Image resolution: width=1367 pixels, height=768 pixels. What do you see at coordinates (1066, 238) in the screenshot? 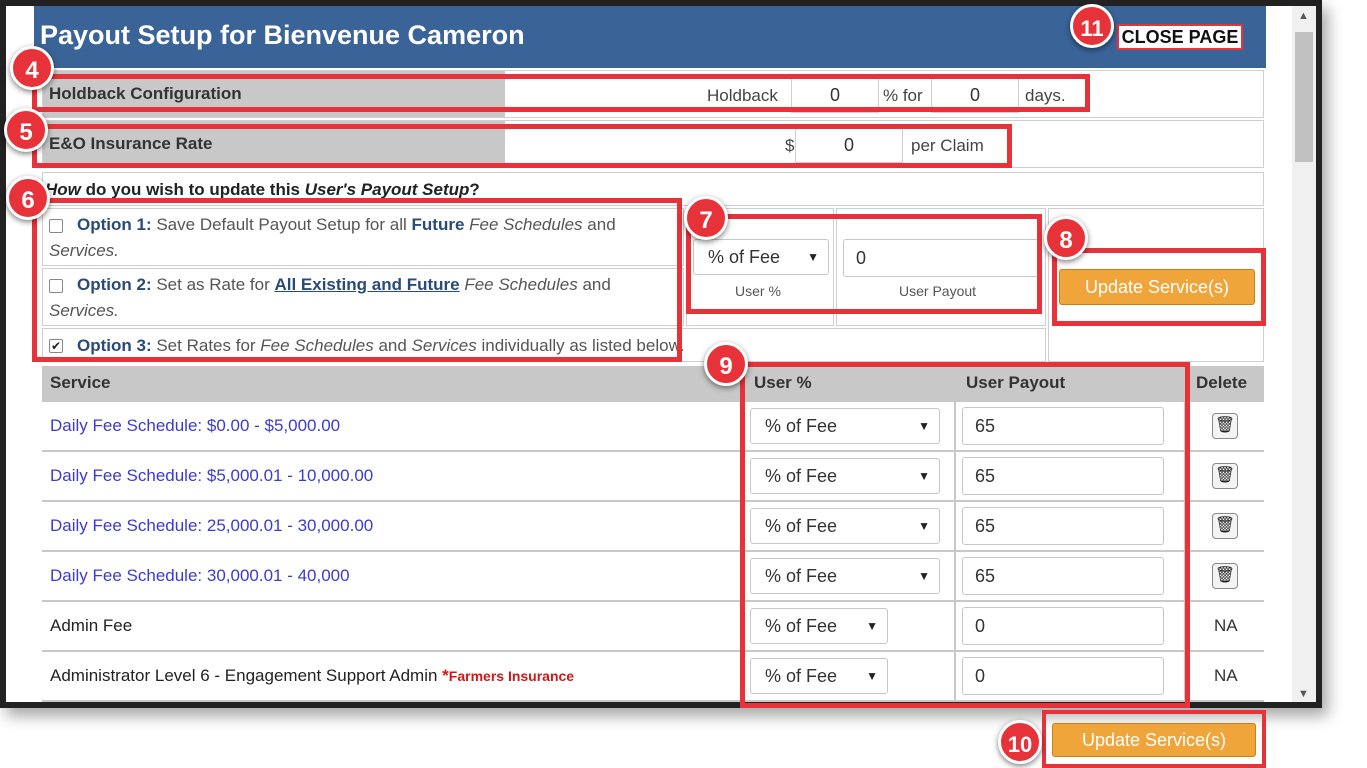
I see `badge-8: 8` at bounding box center [1066, 238].